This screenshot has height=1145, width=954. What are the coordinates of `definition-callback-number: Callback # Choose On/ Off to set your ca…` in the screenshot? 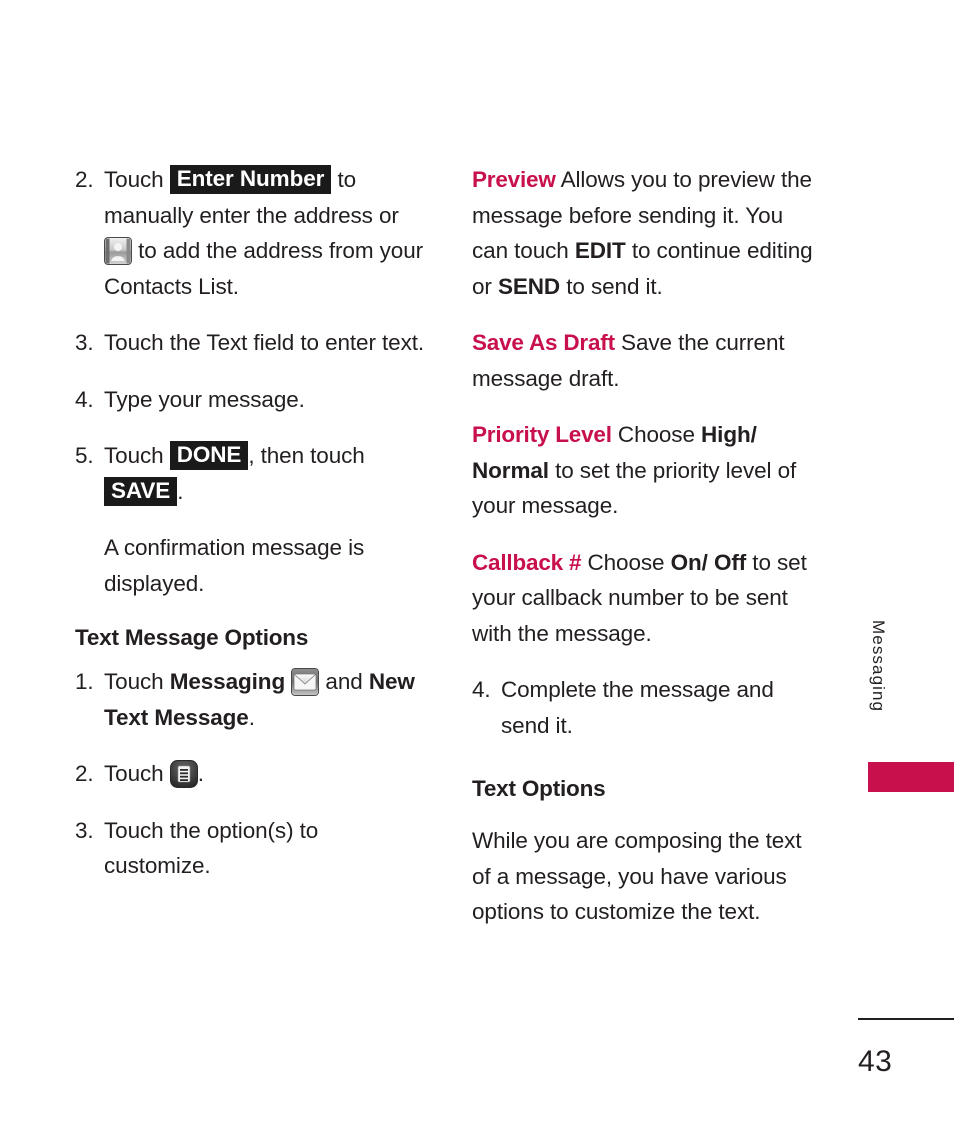 It's located at (648, 598).